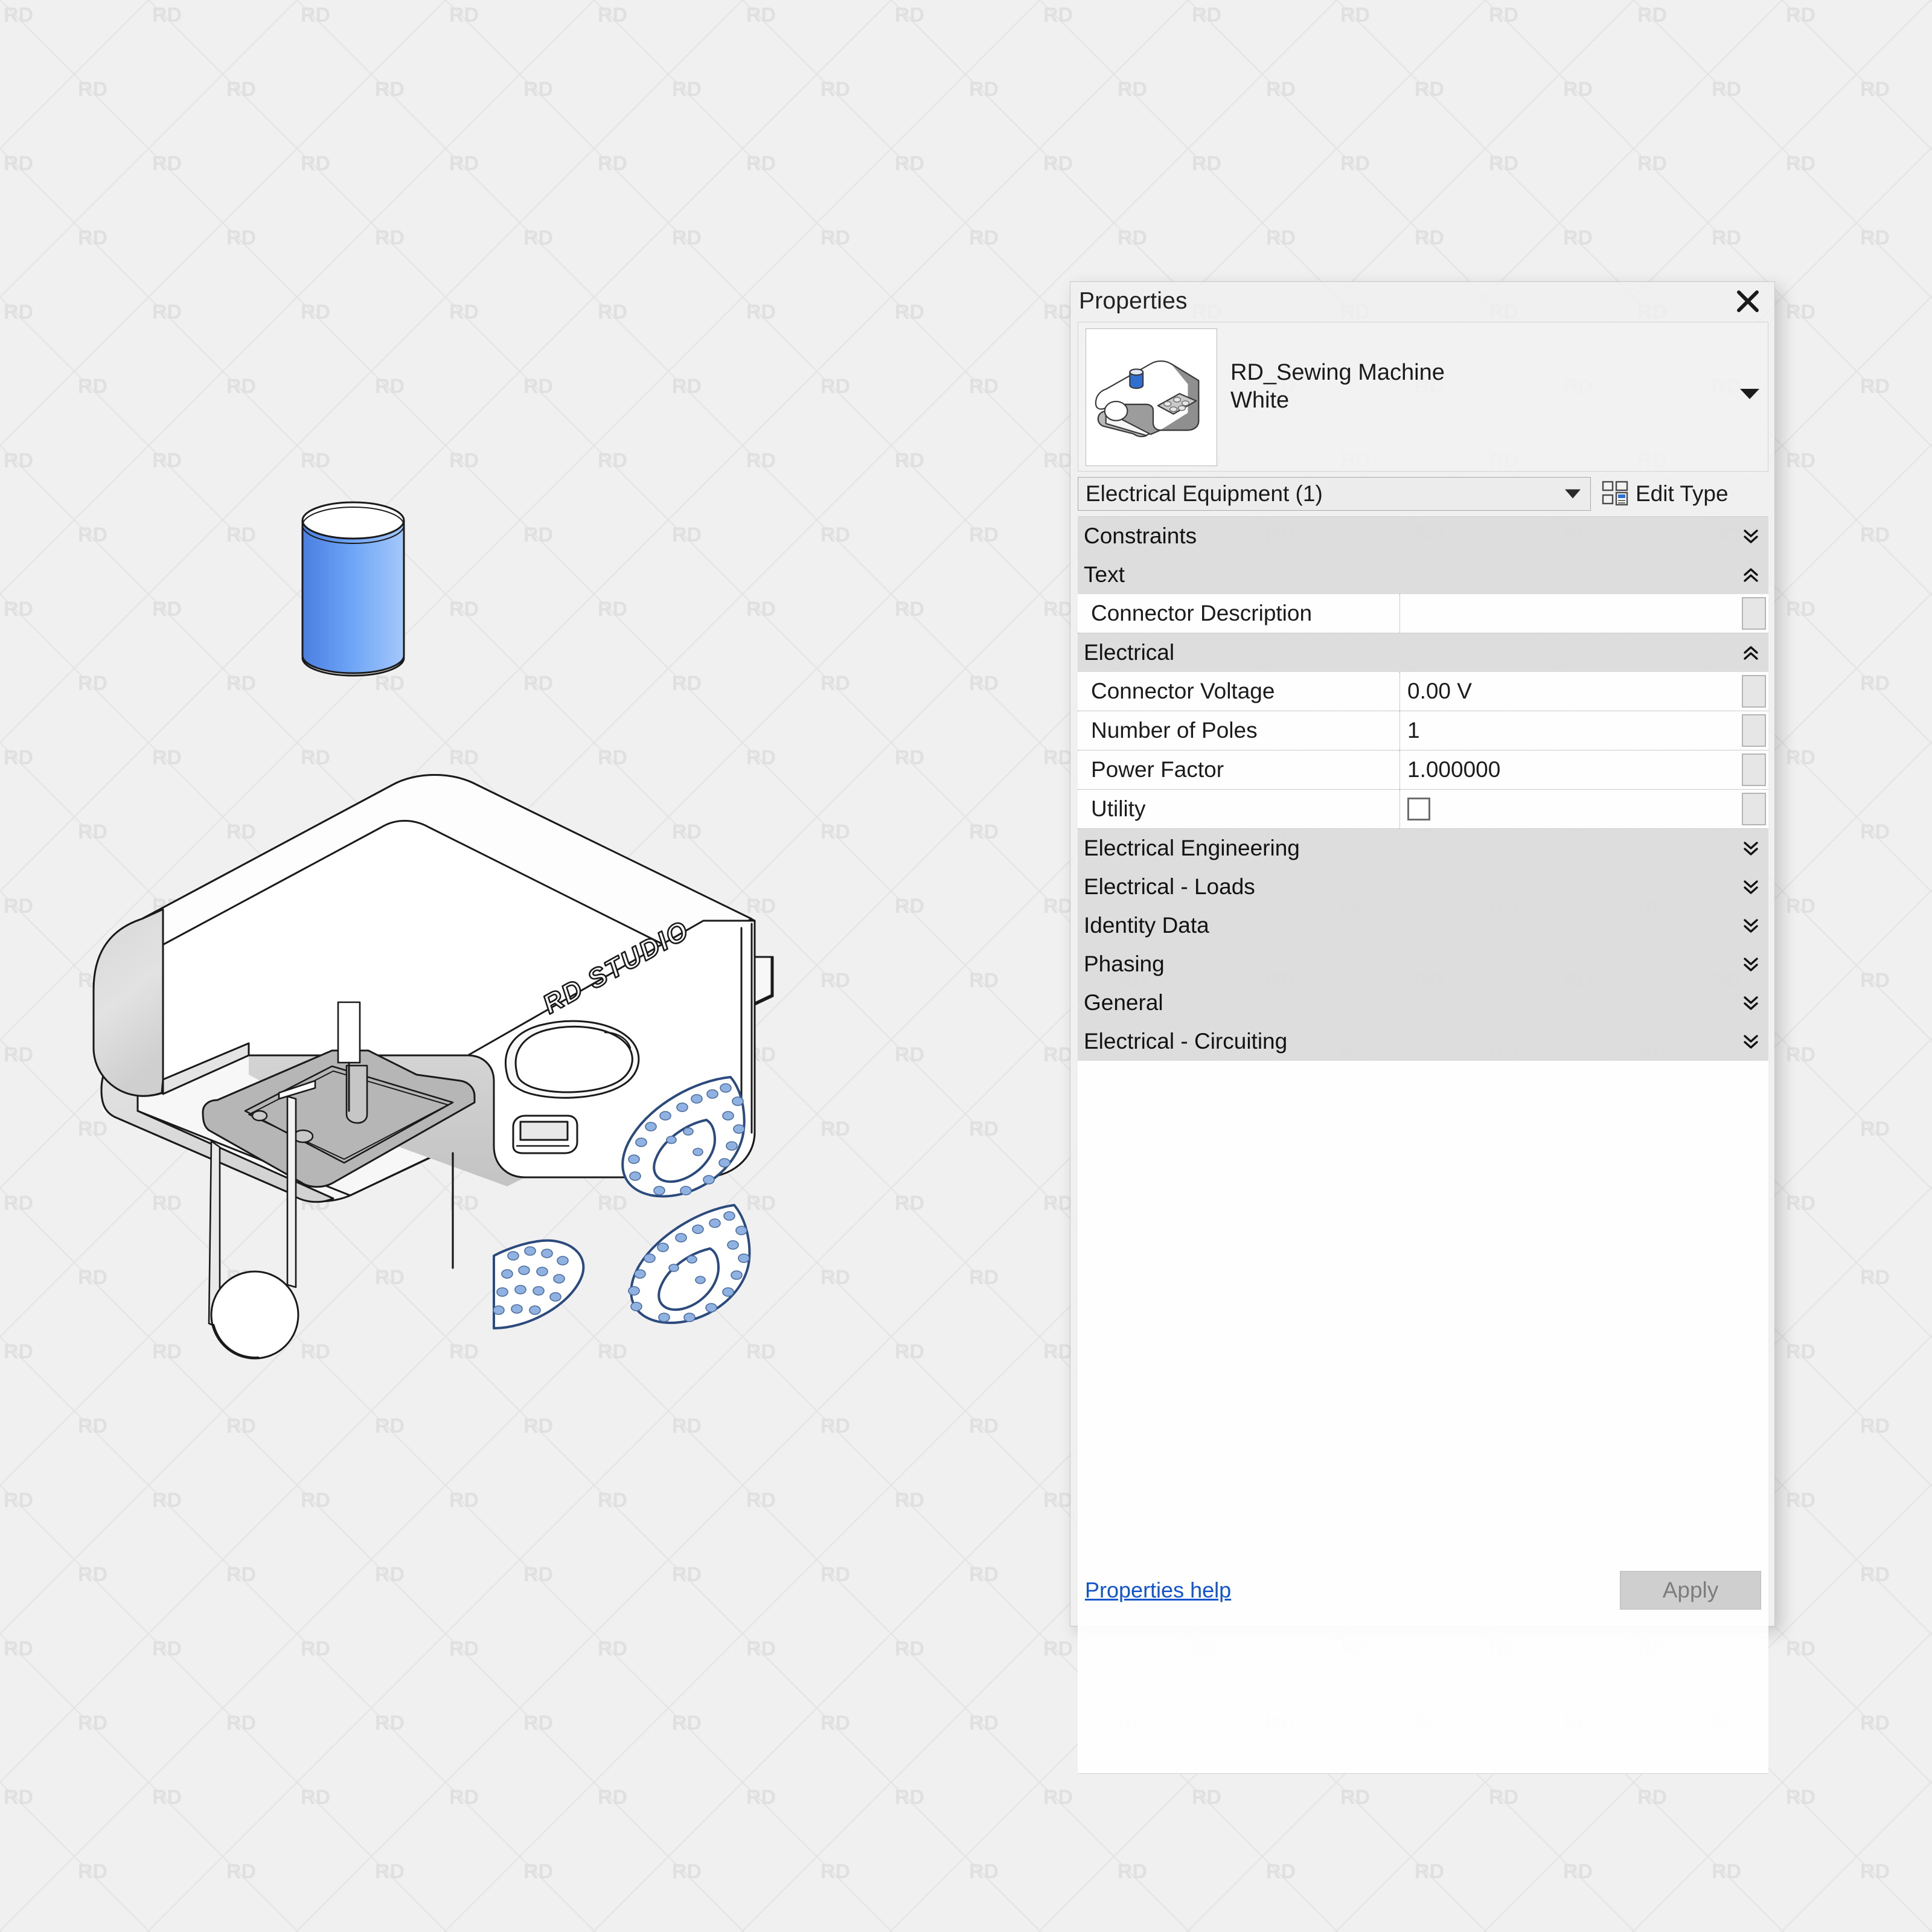 The width and height of the screenshot is (1932, 1932). Describe the element at coordinates (1423, 887) in the screenshot. I see `property-group-header: Electrical - Loads` at that location.